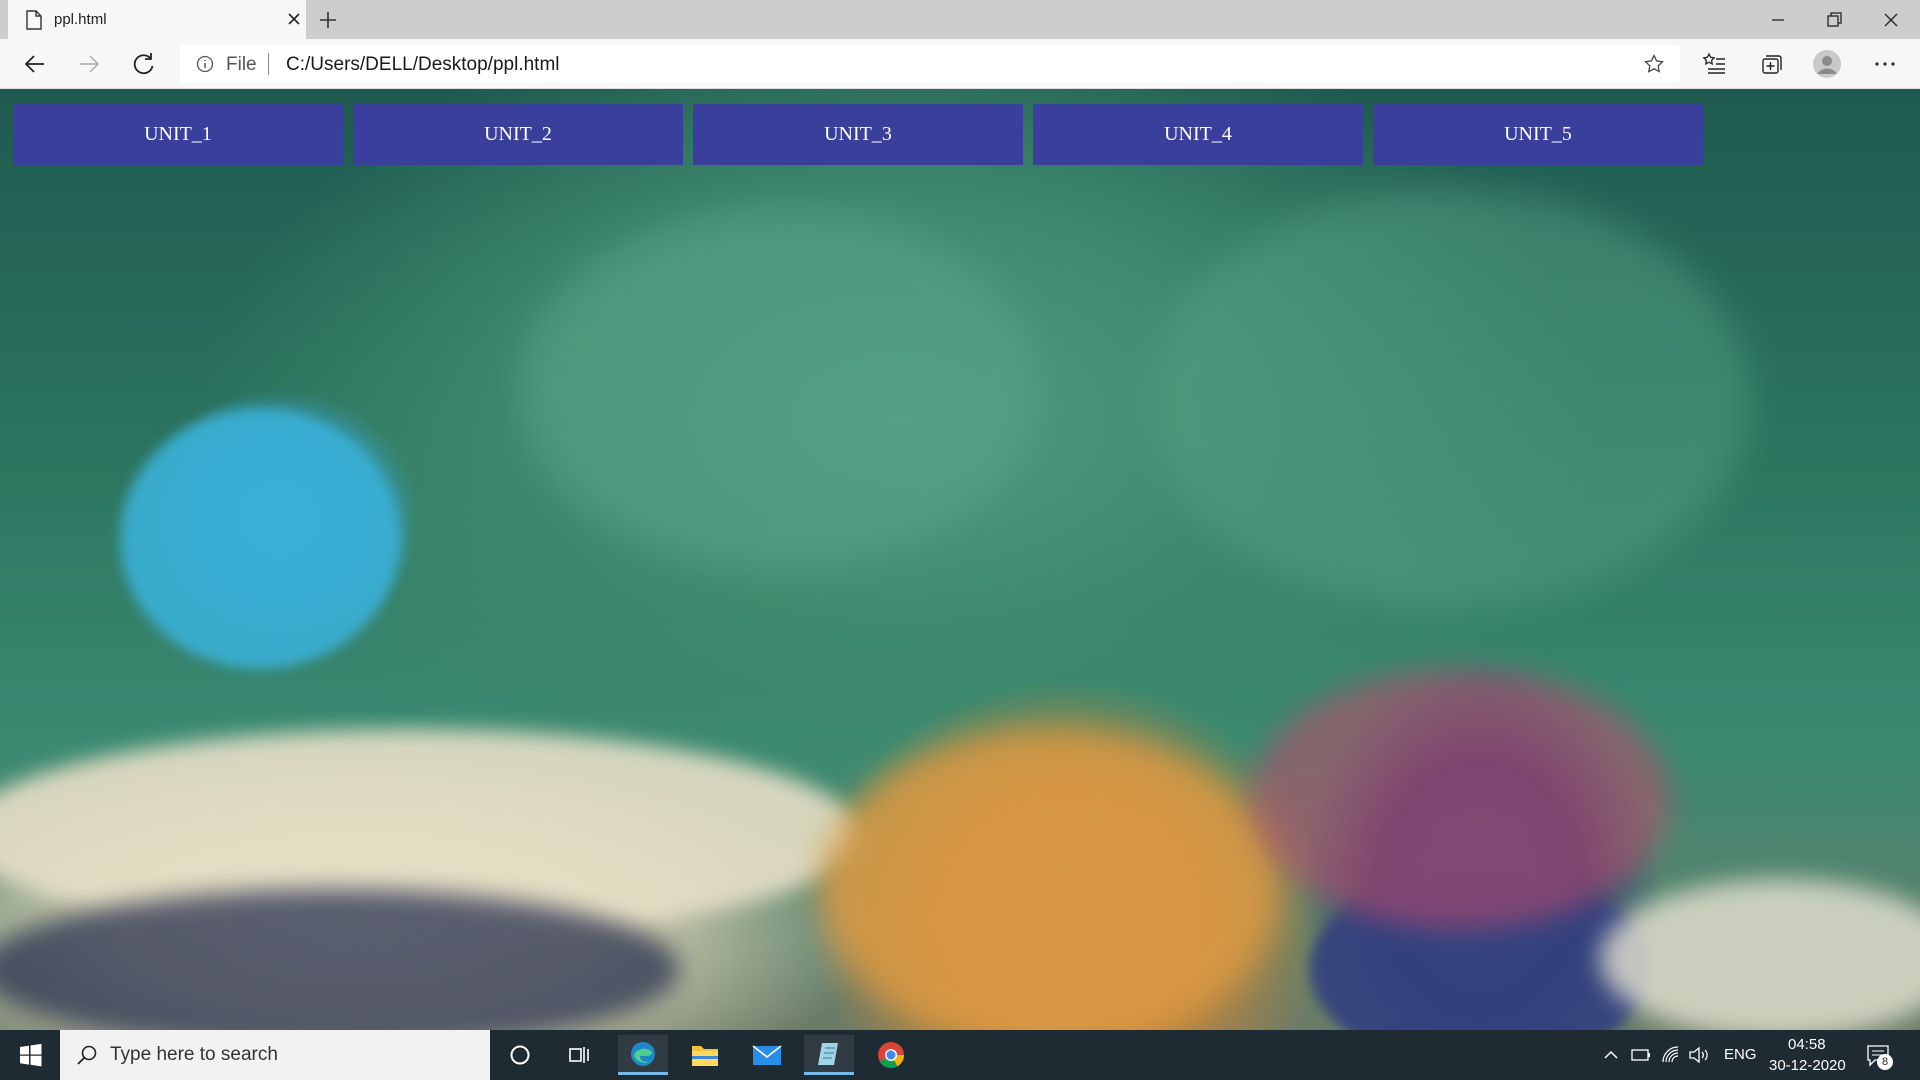  Describe the element at coordinates (1885, 1062) in the screenshot. I see `notification-count-badge: 8` at that location.